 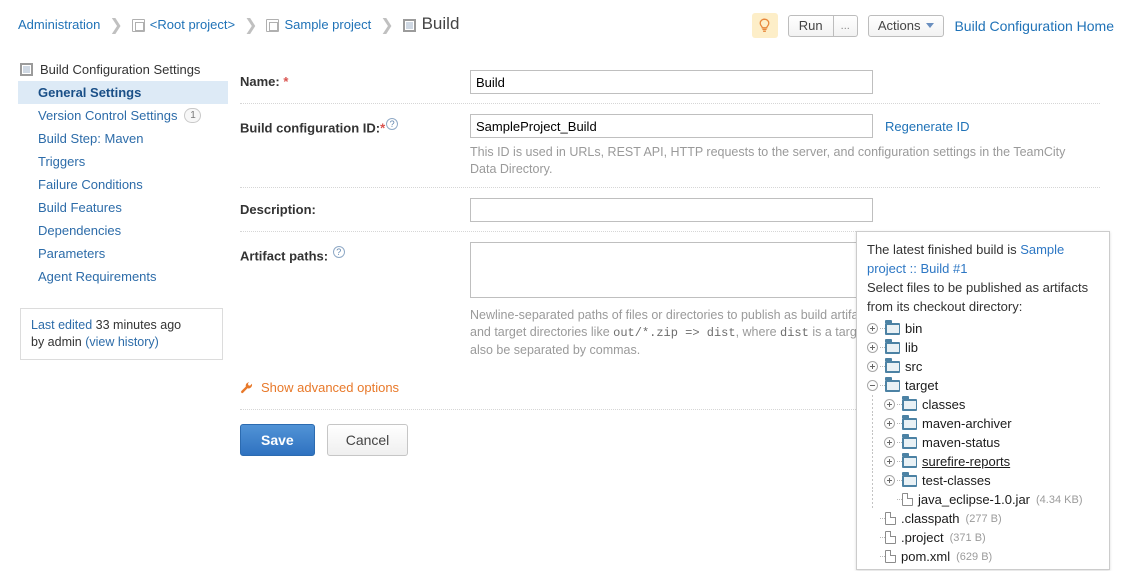 What do you see at coordinates (983, 518) in the screenshot?
I see `tree-node-classpath: .classpath (277 B)` at bounding box center [983, 518].